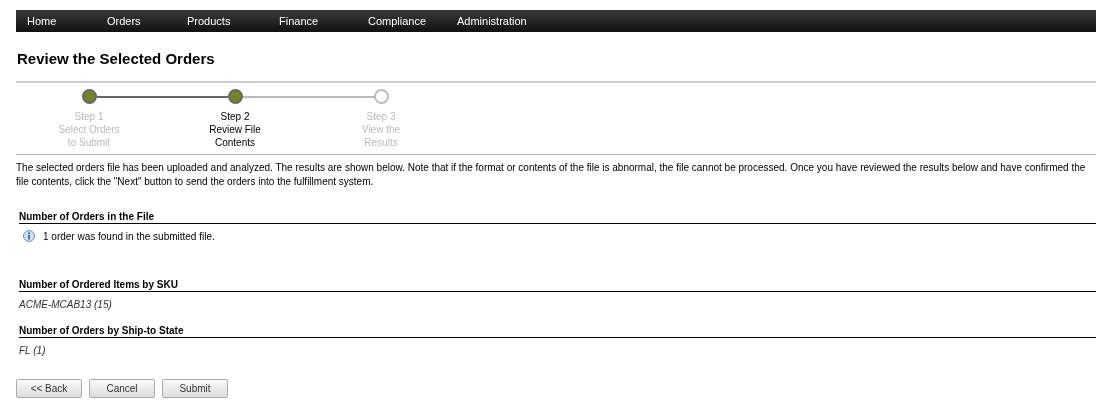 The height and width of the screenshot is (416, 1100). Describe the element at coordinates (507, 21) in the screenshot. I see `nav-link: Administration` at that location.